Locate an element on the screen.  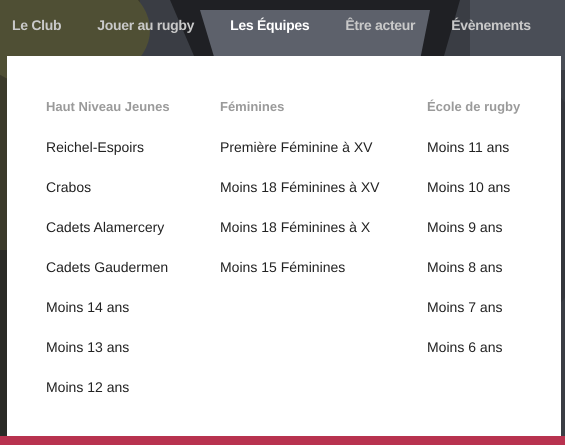
menu-link: Moins 10 ans is located at coordinates (487, 196).